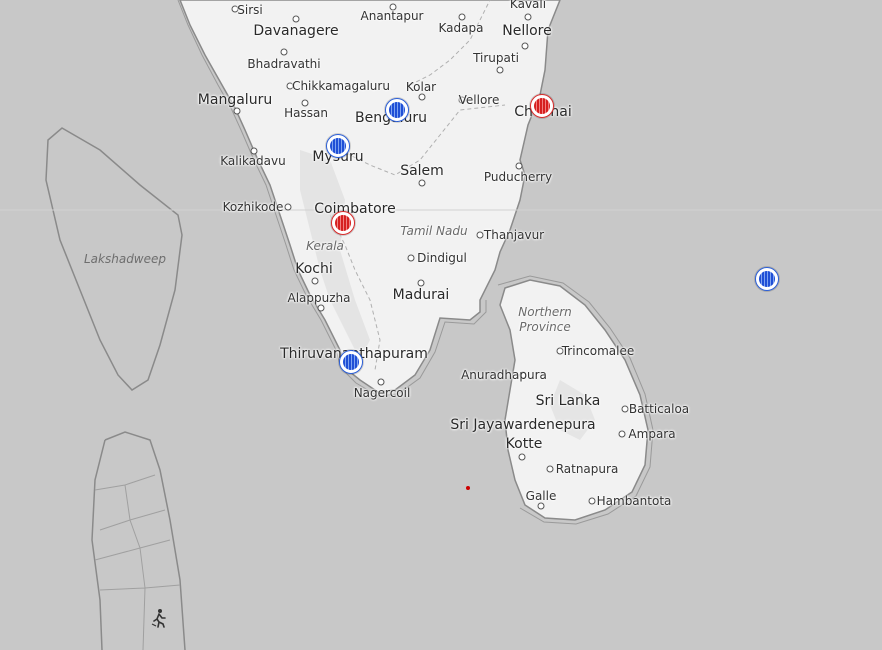 The image size is (882, 650). Describe the element at coordinates (434, 231) in the screenshot. I see `label-tamil-nadu: Tamil Nadu` at that location.